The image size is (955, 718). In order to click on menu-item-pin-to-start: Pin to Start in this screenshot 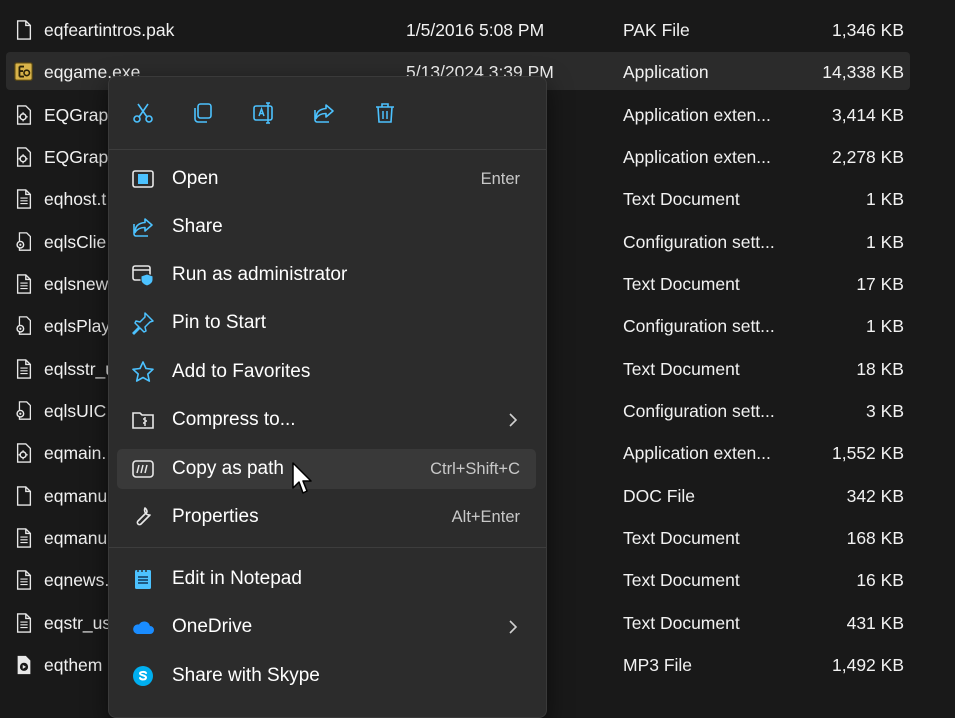, I will do `click(326, 323)`.